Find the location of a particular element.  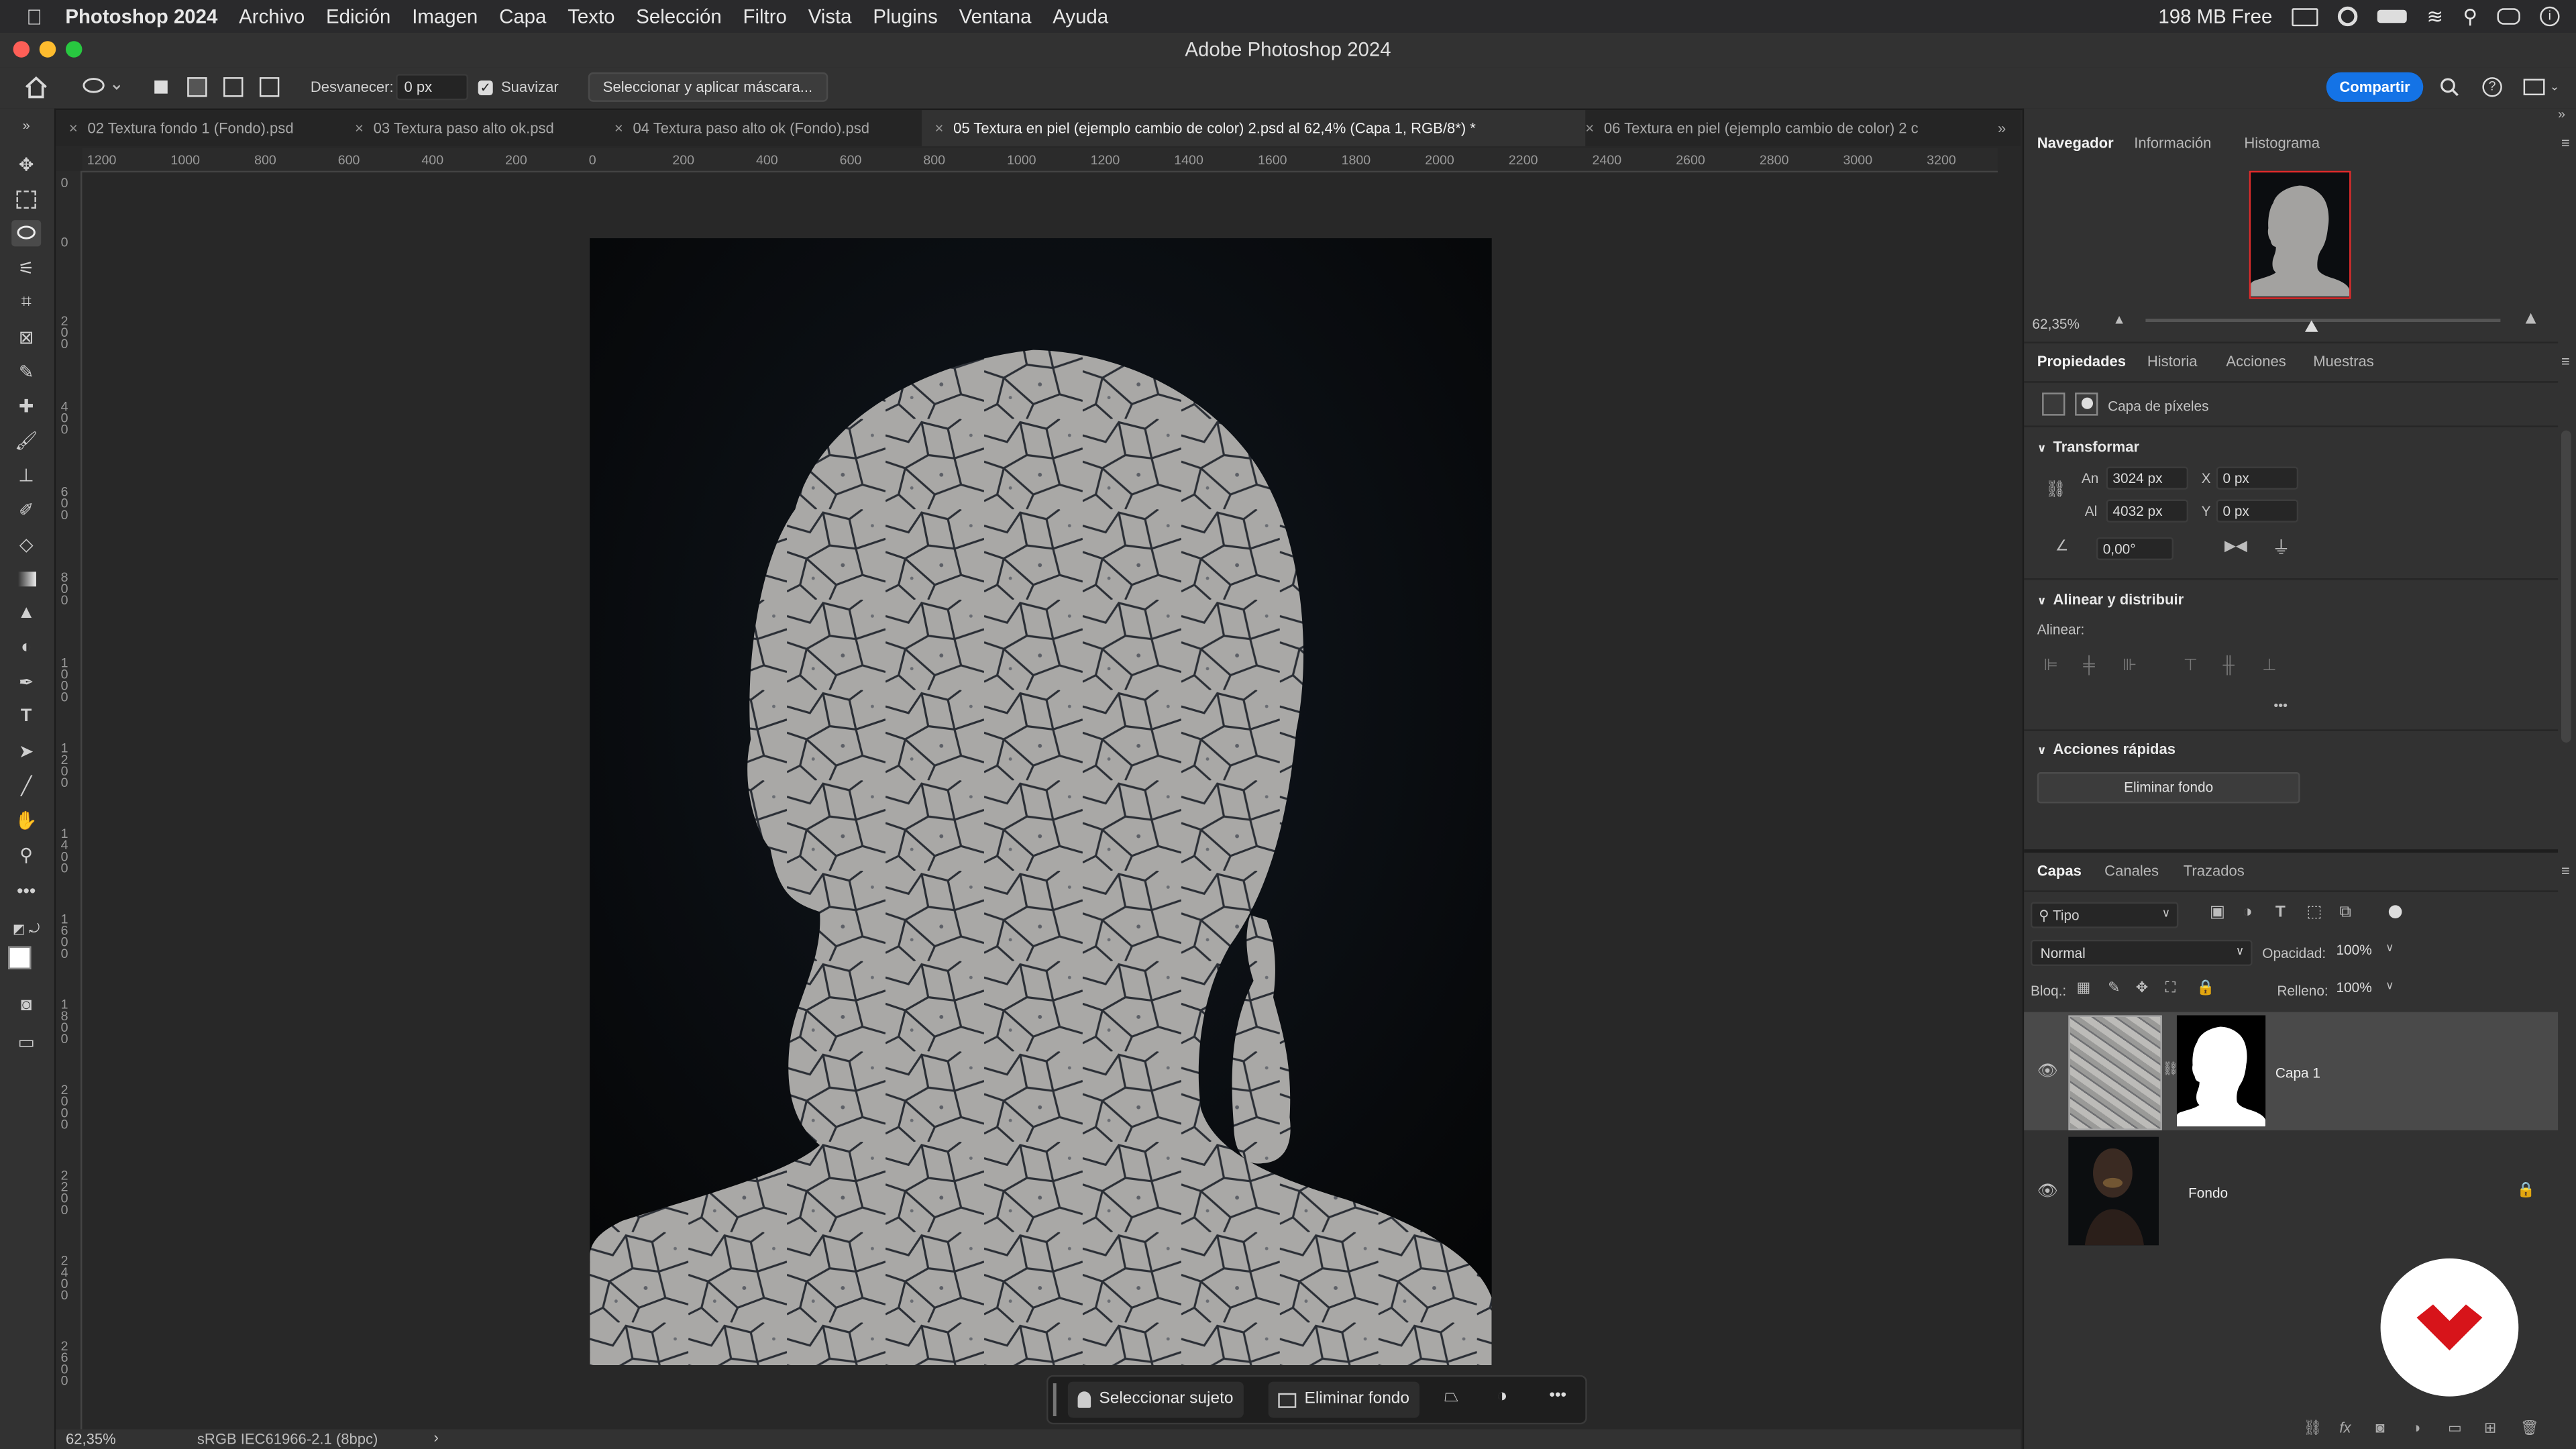

menu-filtro: Filtro is located at coordinates (765, 16).